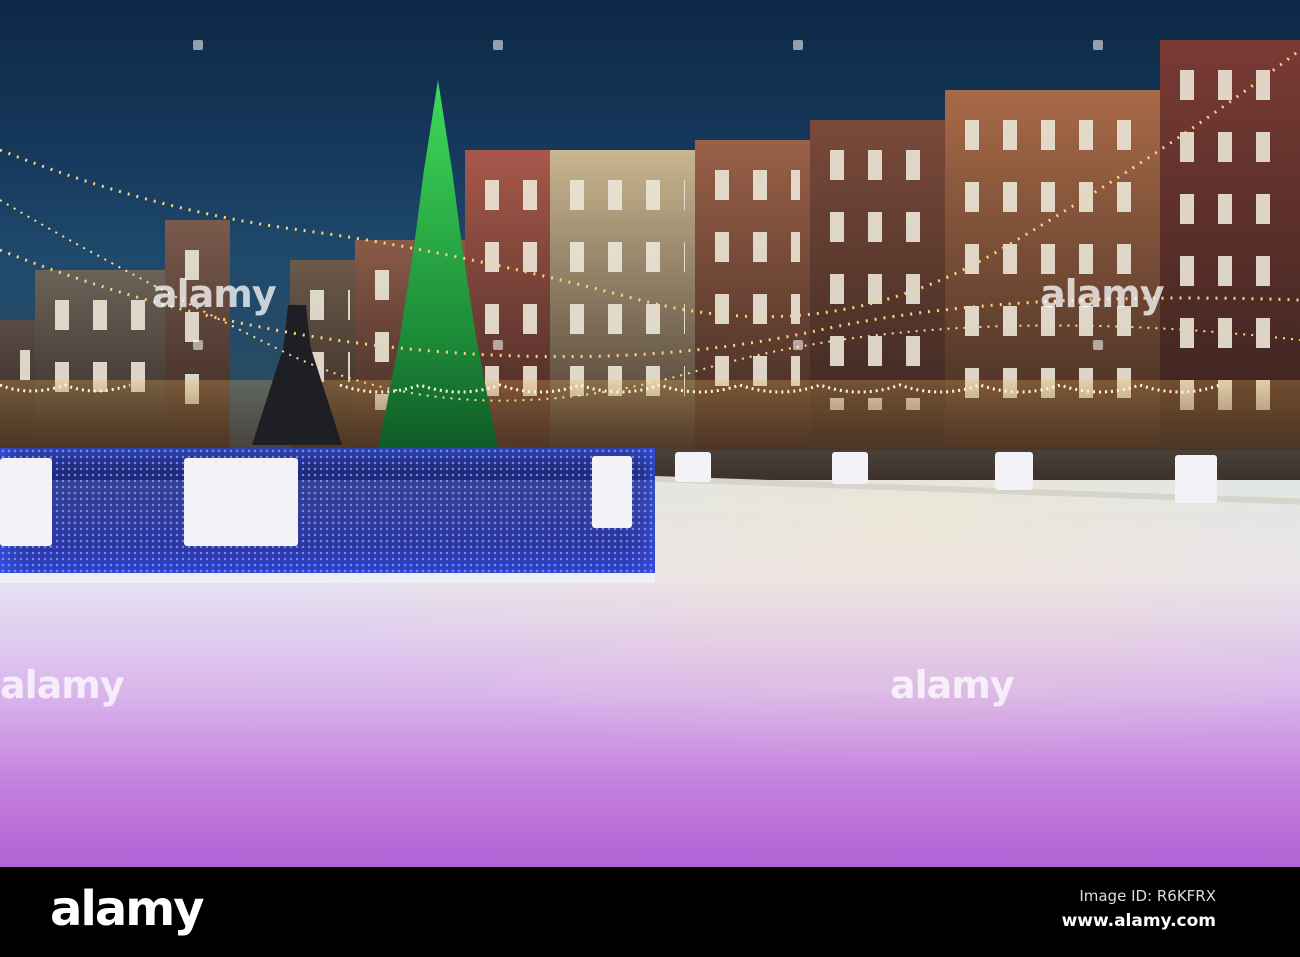 The image size is (1300, 957). I want to click on website-link: www.alamy.com, so click(1139, 921).